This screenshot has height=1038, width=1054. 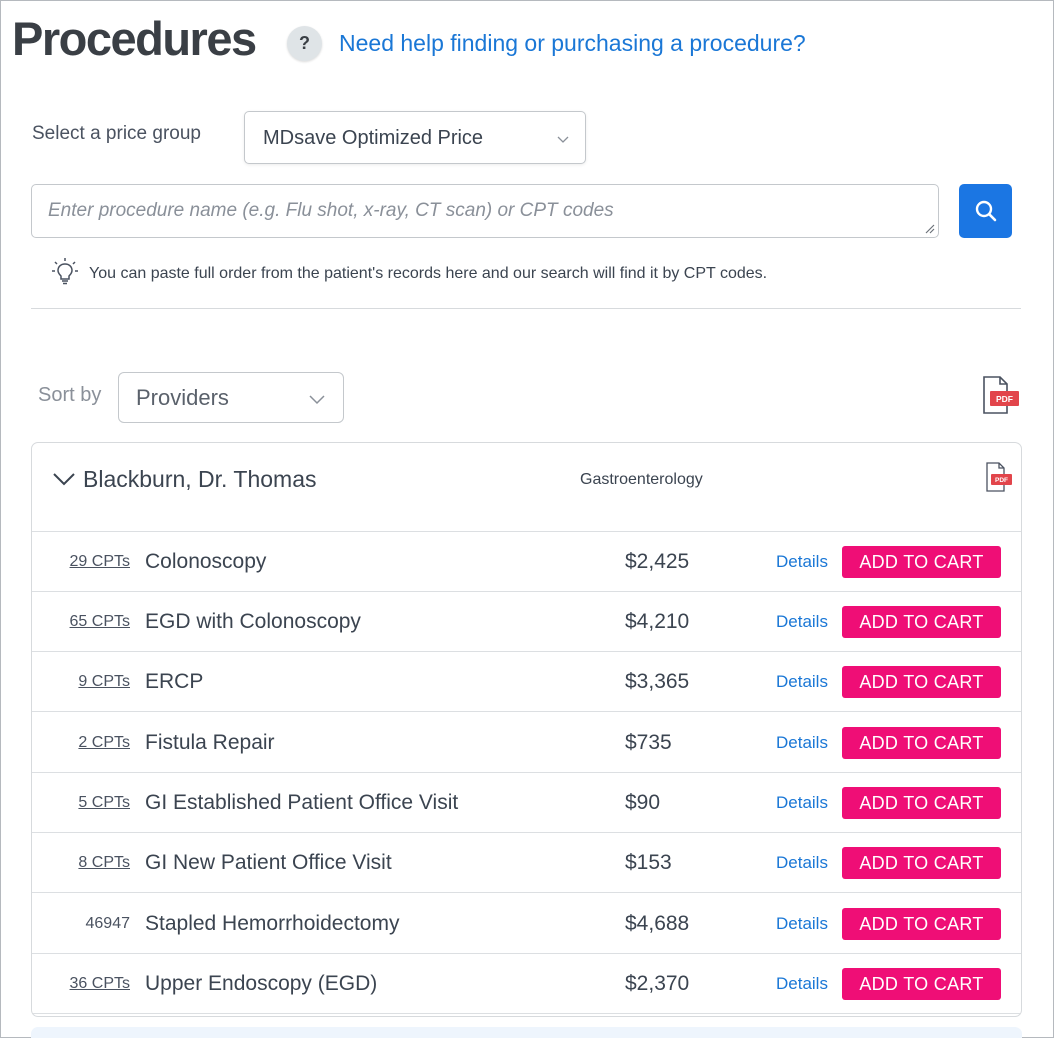 What do you see at coordinates (70, 395) in the screenshot?
I see `sort-label: Sort by` at bounding box center [70, 395].